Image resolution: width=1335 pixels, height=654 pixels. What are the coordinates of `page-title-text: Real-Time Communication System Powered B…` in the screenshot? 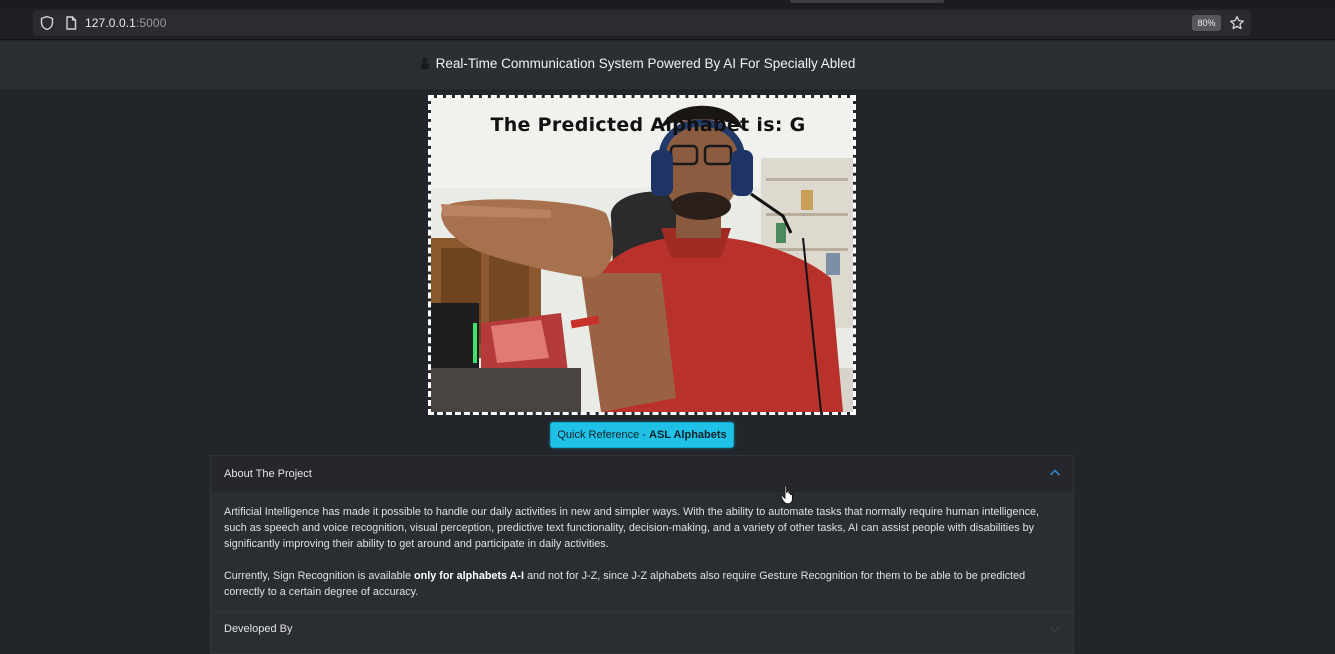 It's located at (645, 63).